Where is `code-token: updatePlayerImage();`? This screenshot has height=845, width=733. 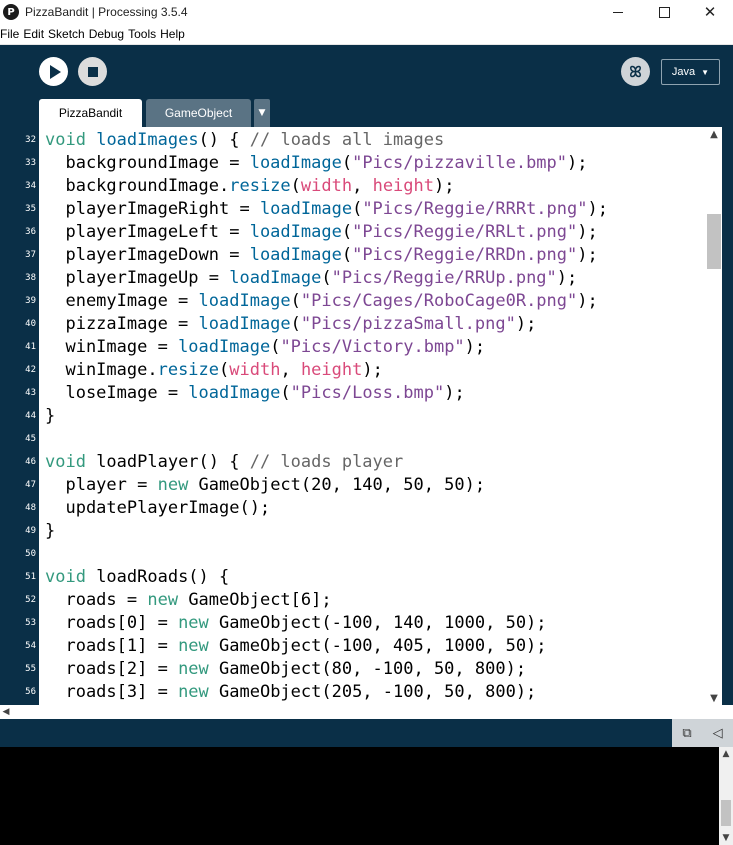
code-token: updatePlayerImage(); is located at coordinates (158, 508).